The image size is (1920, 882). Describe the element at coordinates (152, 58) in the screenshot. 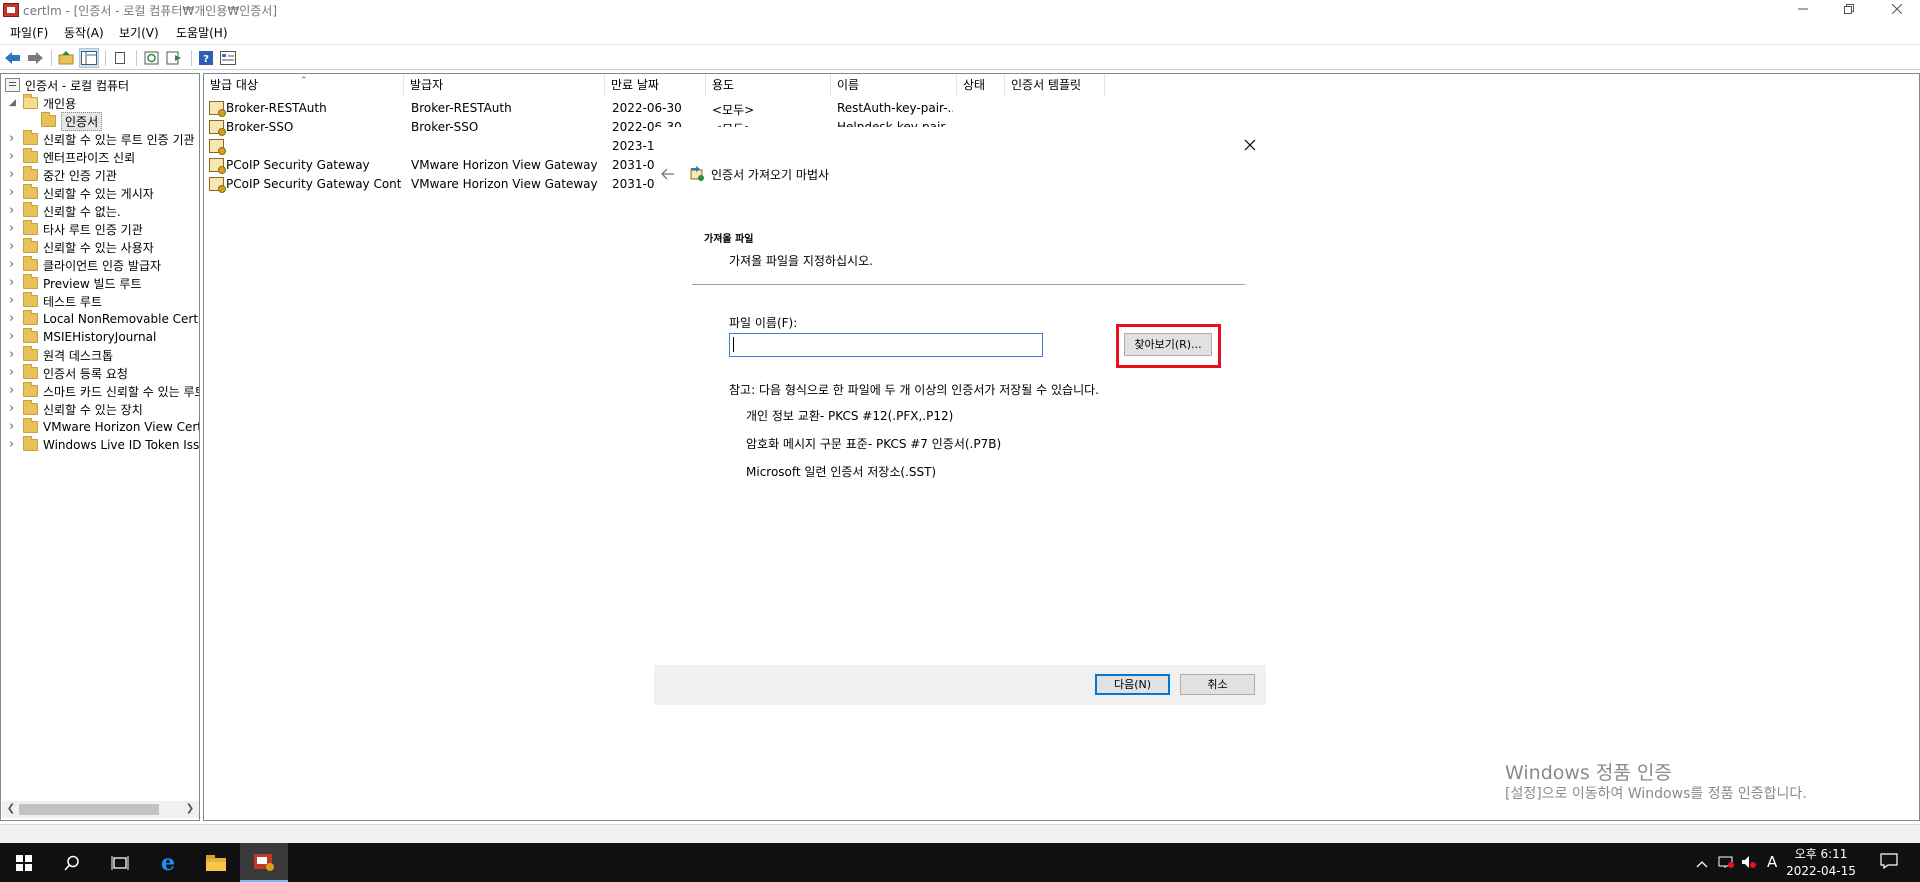

I see `refresh-icon` at that location.